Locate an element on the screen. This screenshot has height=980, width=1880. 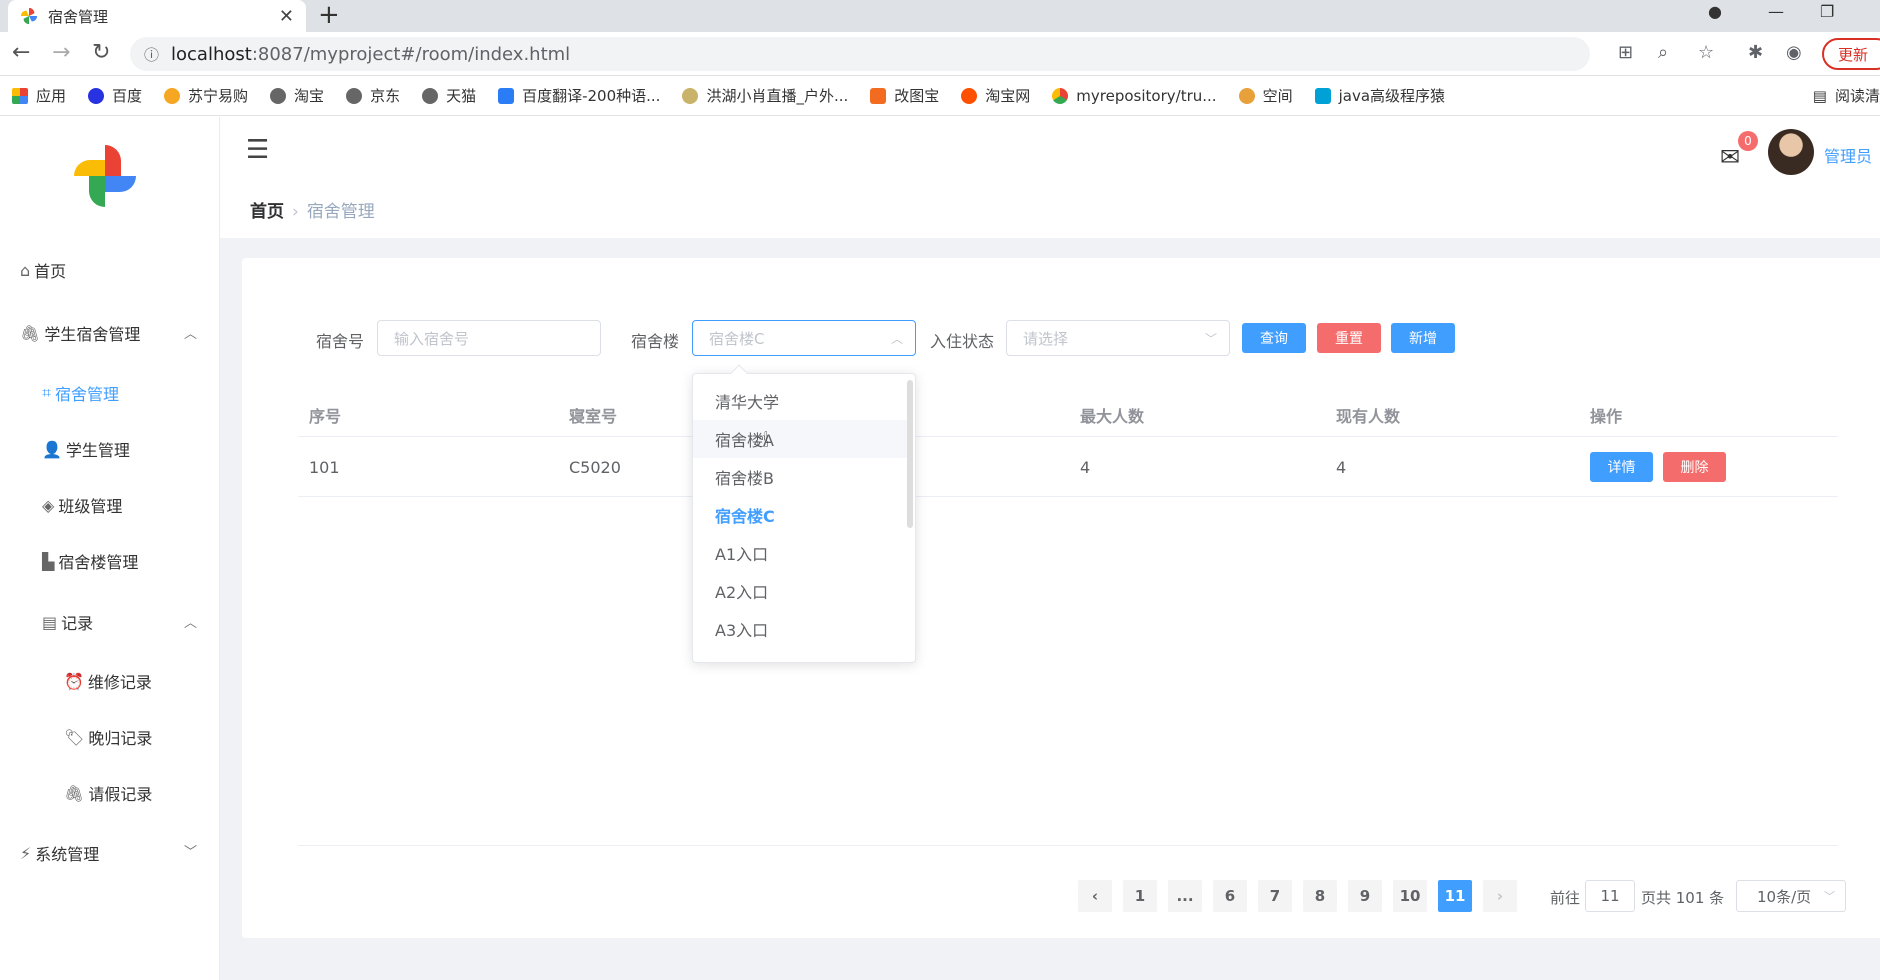
bookmark-baidu: 百度 is located at coordinates (115, 95).